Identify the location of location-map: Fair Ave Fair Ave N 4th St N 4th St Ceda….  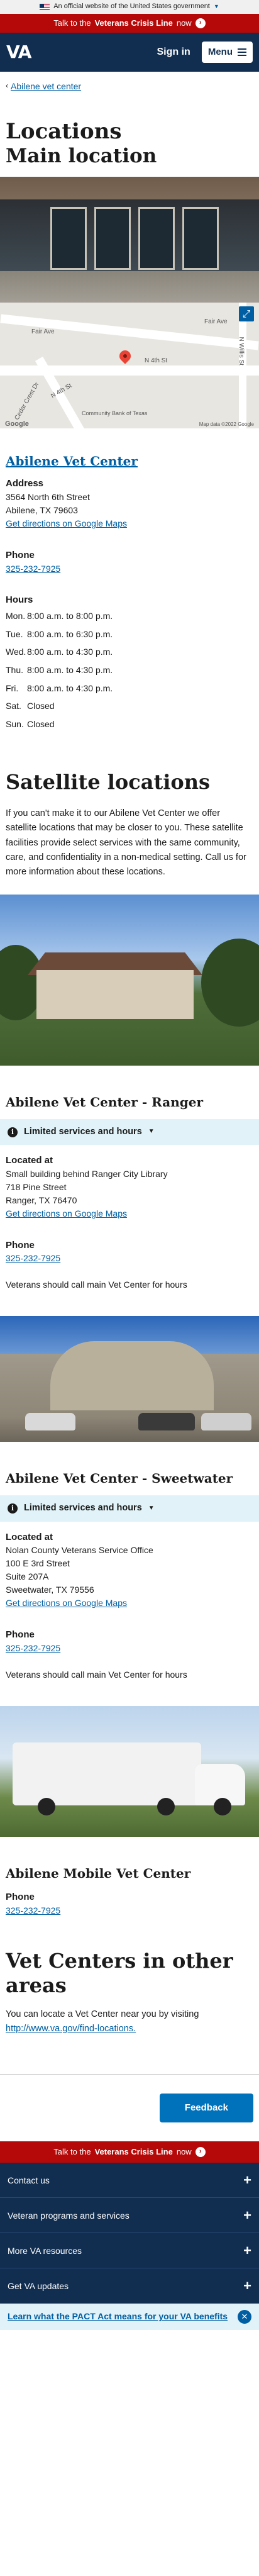
(129, 366).